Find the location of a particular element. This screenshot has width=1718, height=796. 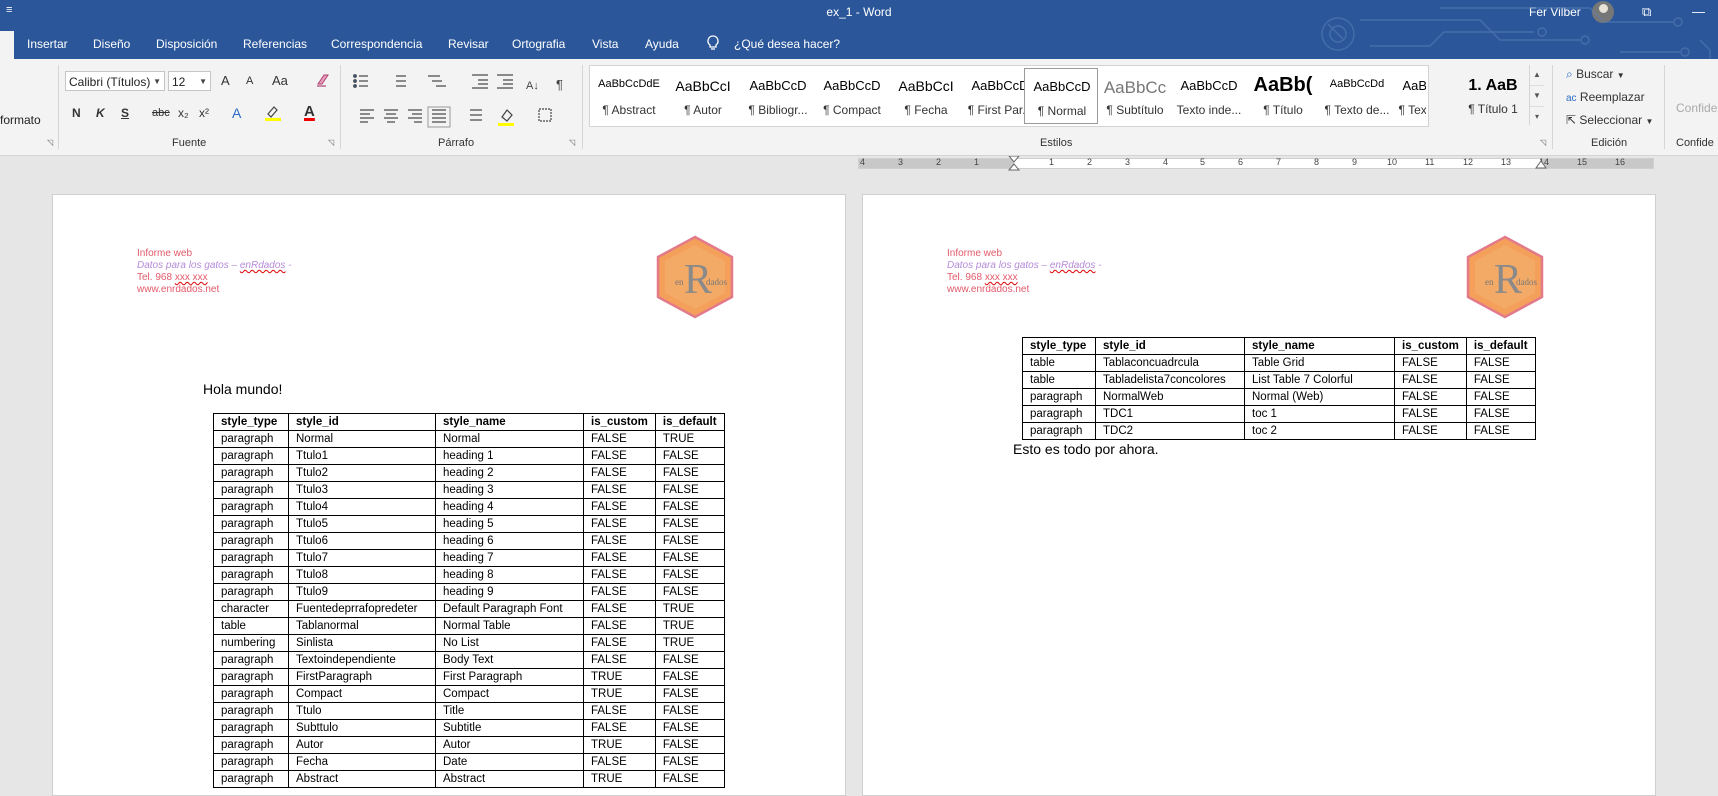

table-cell: TDC2 is located at coordinates (1170, 431).